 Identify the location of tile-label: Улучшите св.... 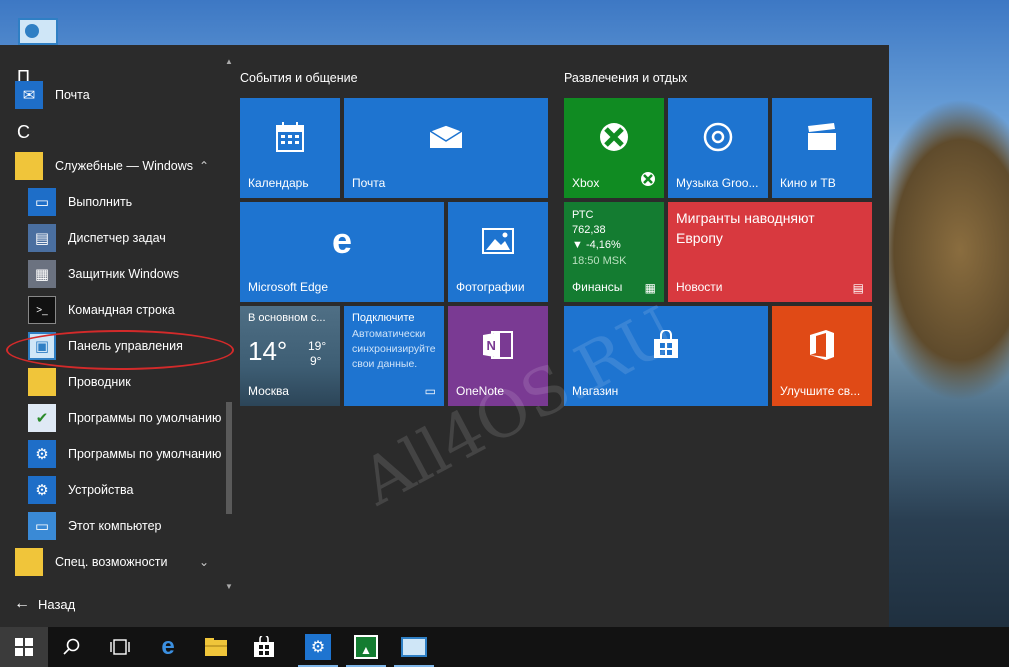
(820, 391).